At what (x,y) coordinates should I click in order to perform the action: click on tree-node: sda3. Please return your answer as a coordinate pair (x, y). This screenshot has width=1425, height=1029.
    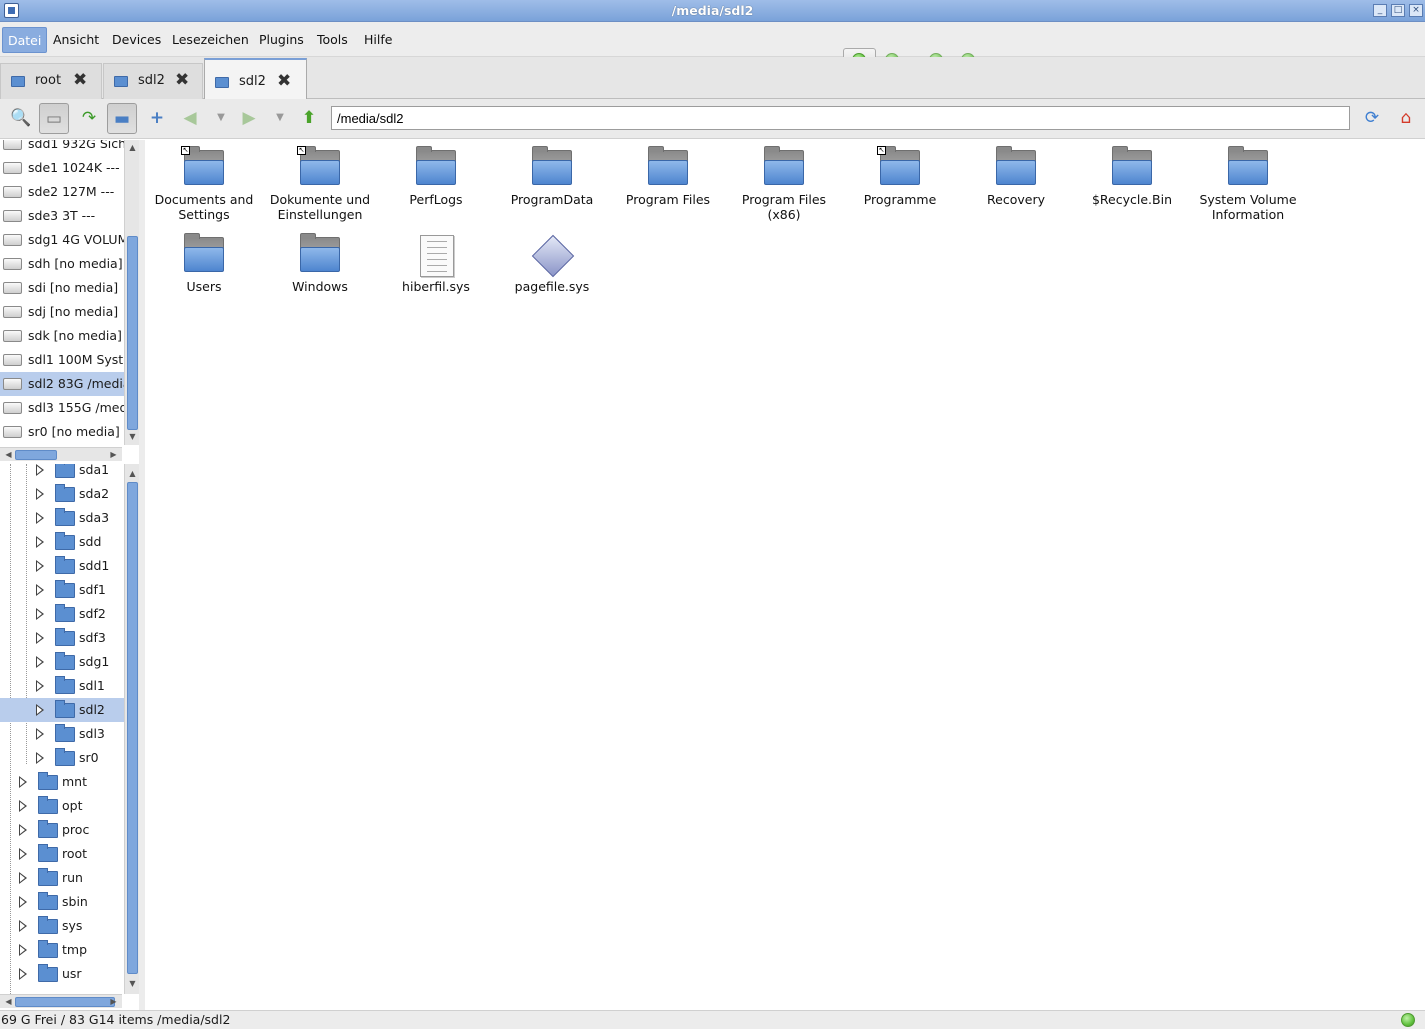
    Looking at the image, I should click on (62, 518).